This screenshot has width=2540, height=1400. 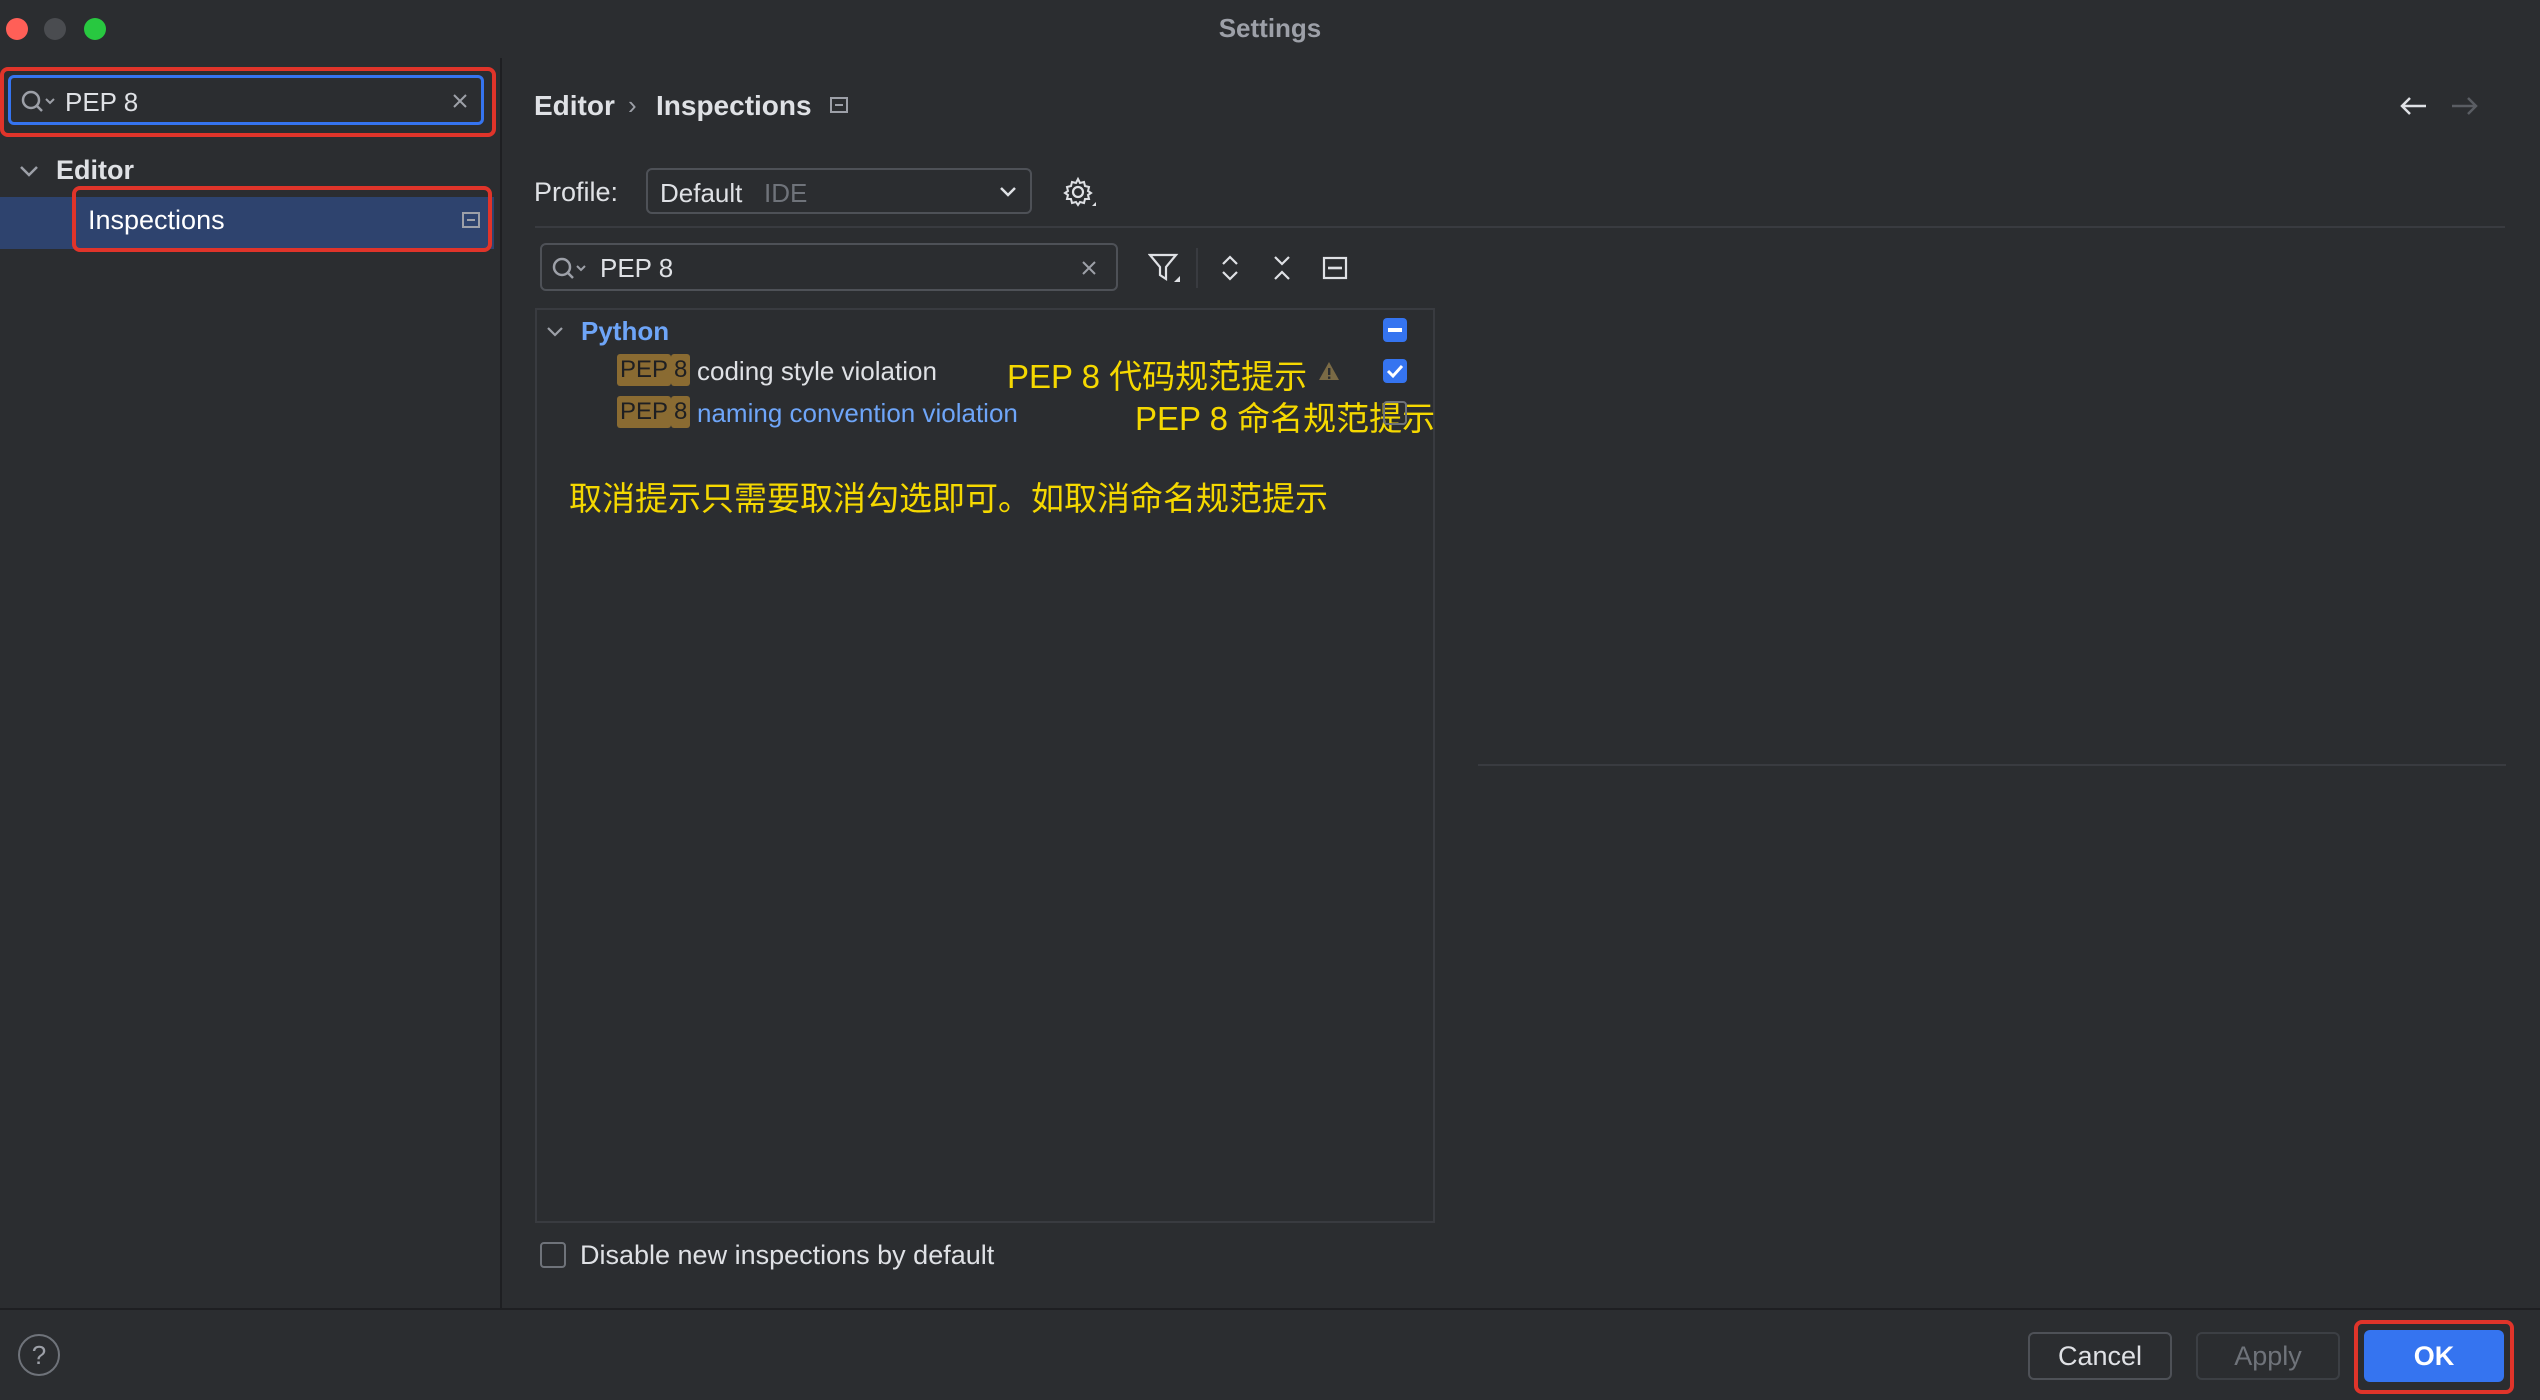 What do you see at coordinates (246, 100) in the screenshot?
I see `settings-search-field: PEP 8` at bounding box center [246, 100].